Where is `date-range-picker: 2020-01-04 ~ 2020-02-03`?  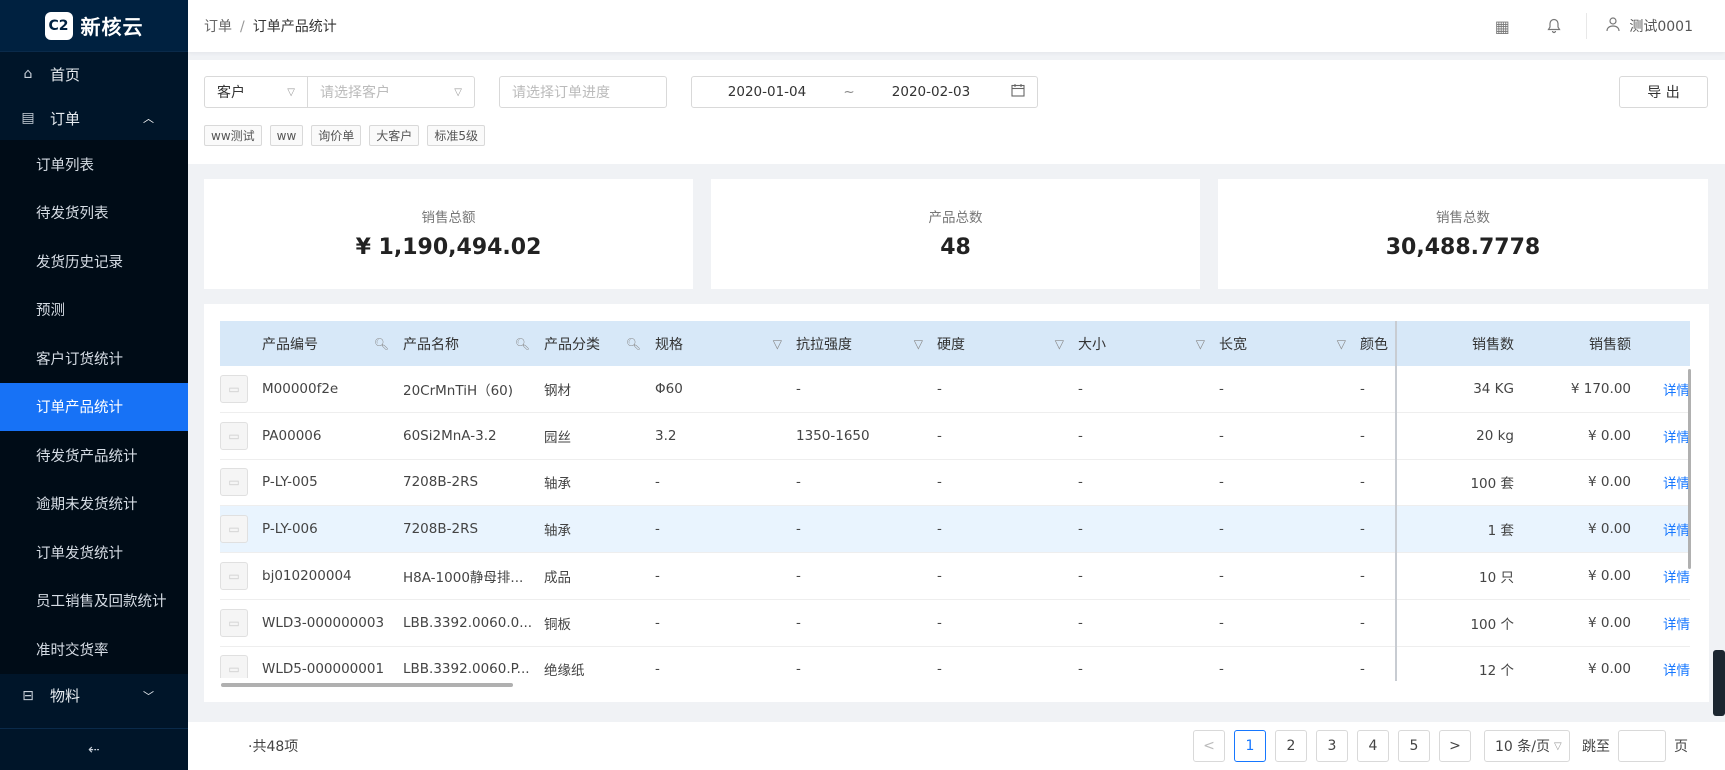 date-range-picker: 2020-01-04 ~ 2020-02-03 is located at coordinates (864, 92).